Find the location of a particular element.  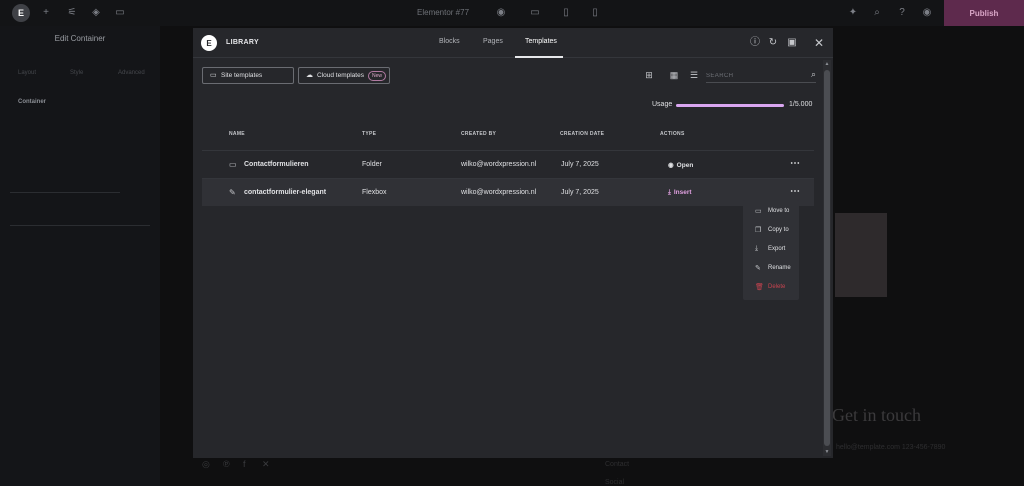

menu-item-delete: 🗑 Delete is located at coordinates (771, 287).